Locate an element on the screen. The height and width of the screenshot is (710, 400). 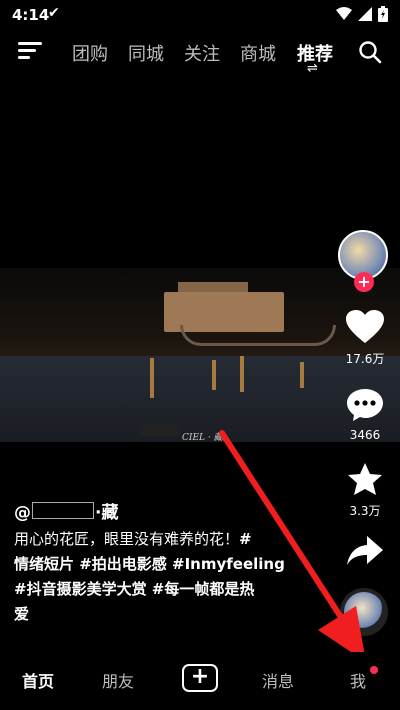
bottom-nav: 首页 朋友 + 消息 我 is located at coordinates (200, 681).